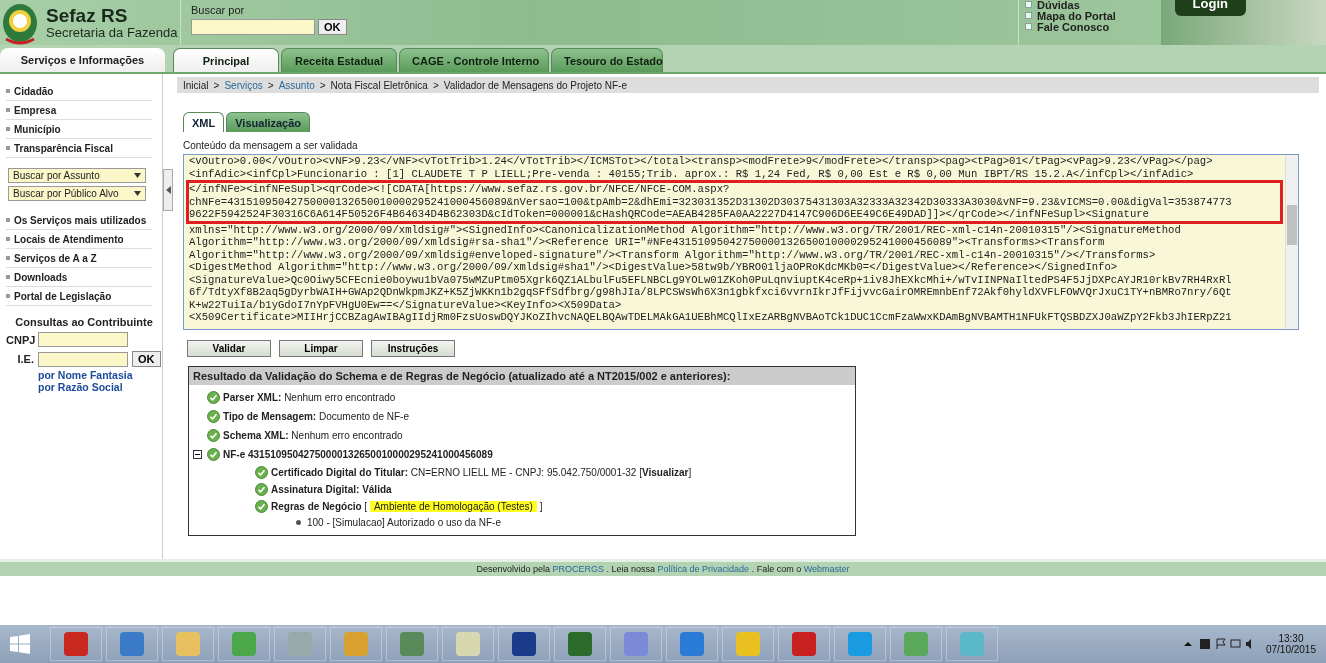 The image size is (1326, 663). I want to click on search-button: OK, so click(332, 27).